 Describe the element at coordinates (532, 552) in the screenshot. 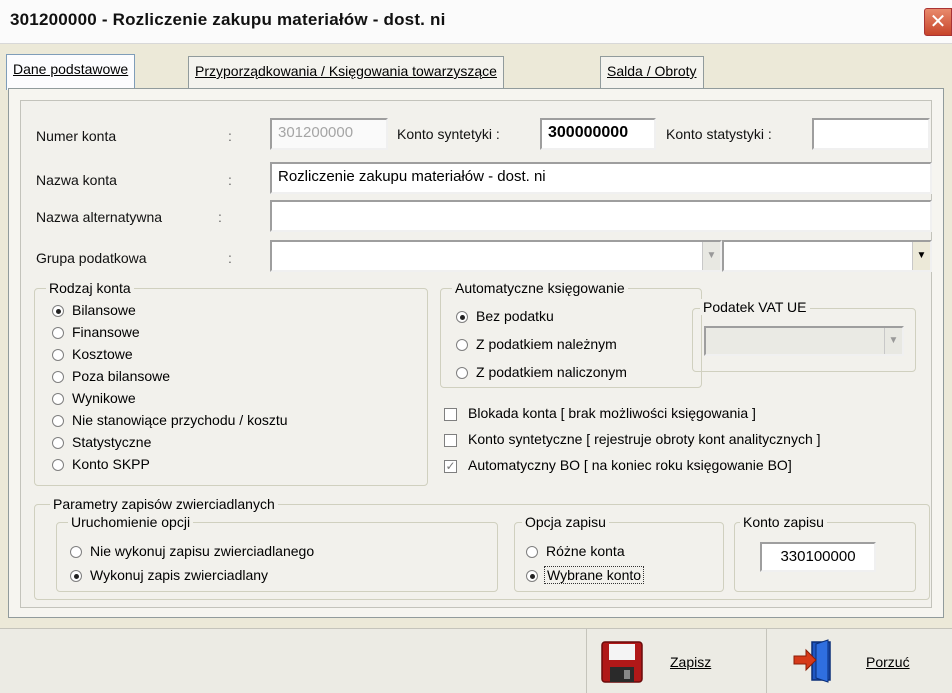

I see `radio-rozne-konta` at that location.